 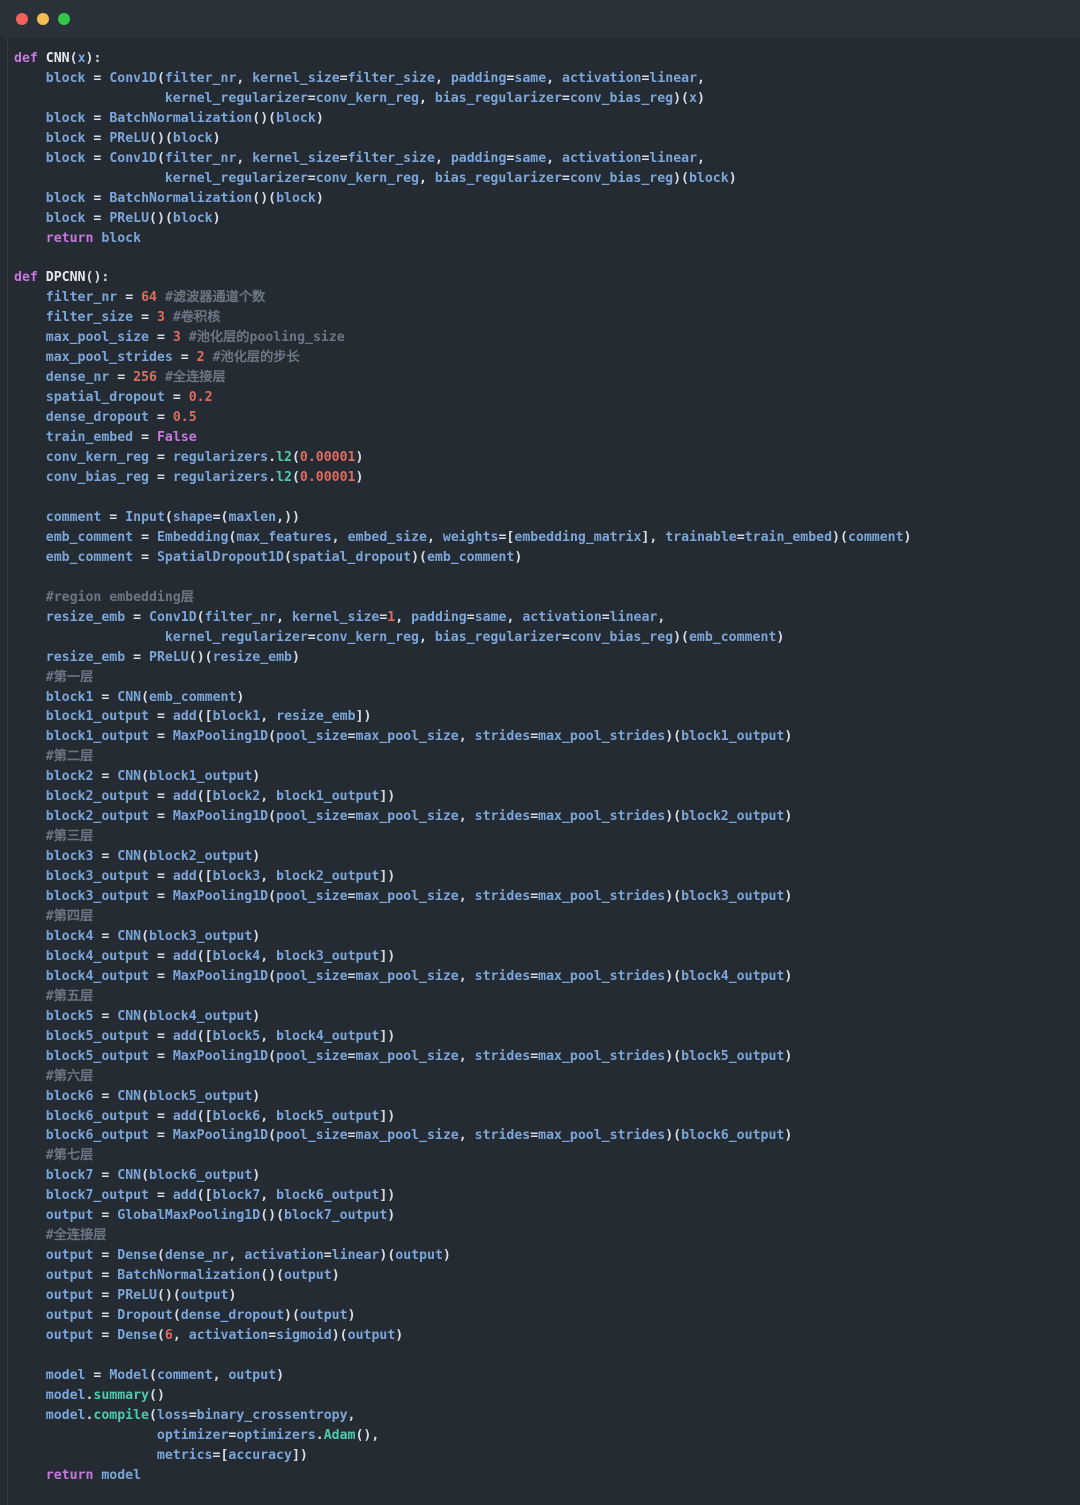 What do you see at coordinates (540, 19) in the screenshot?
I see `window-titlebar` at bounding box center [540, 19].